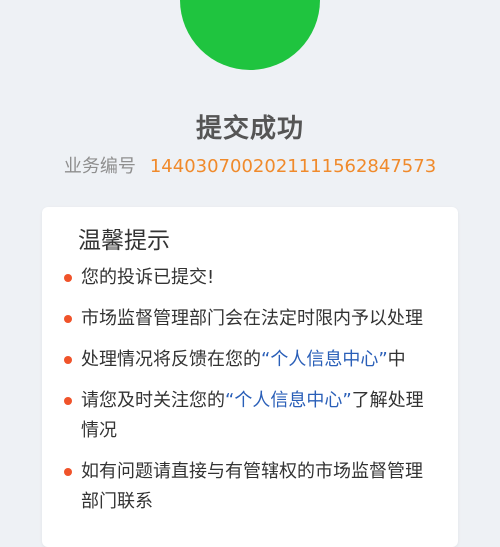  I want to click on notice-item: 处理情况将反馈在您的“个人信息中心”中, so click(249, 360).